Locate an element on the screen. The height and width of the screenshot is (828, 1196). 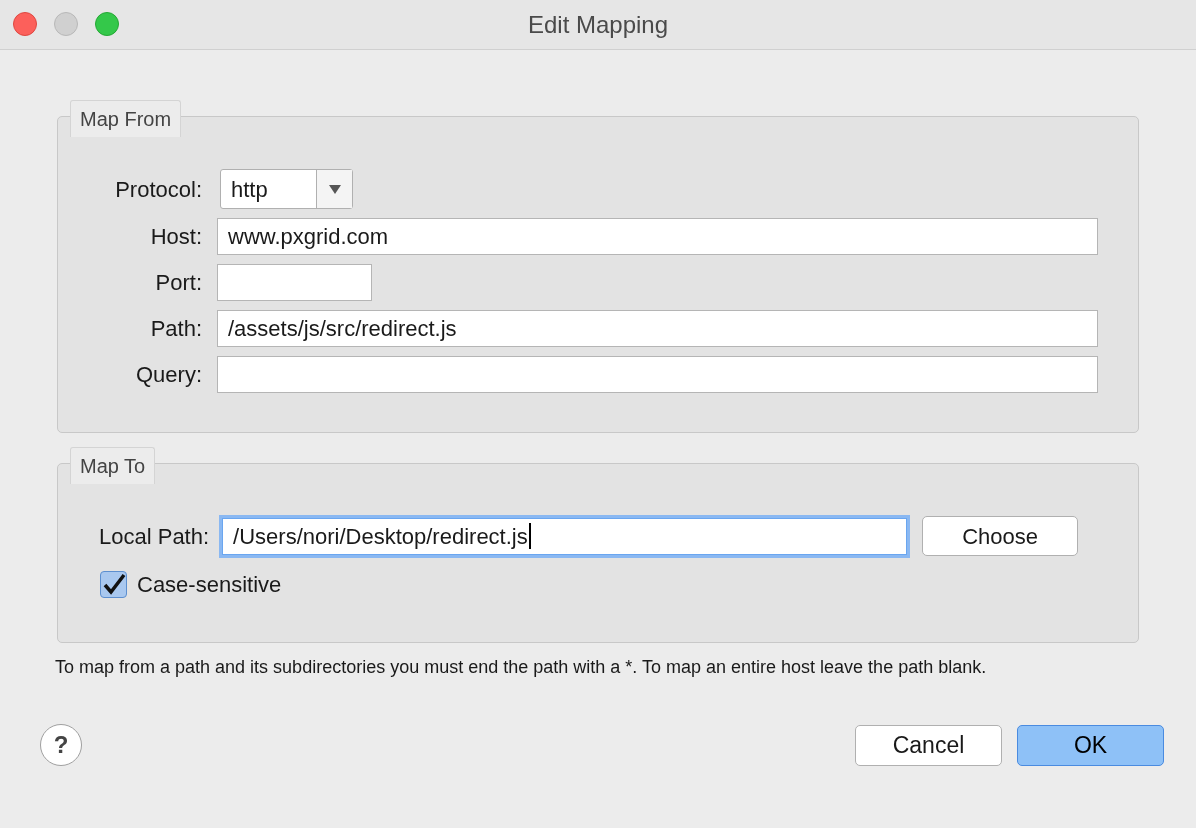
dropdown-arrow-icon is located at coordinates (334, 189).